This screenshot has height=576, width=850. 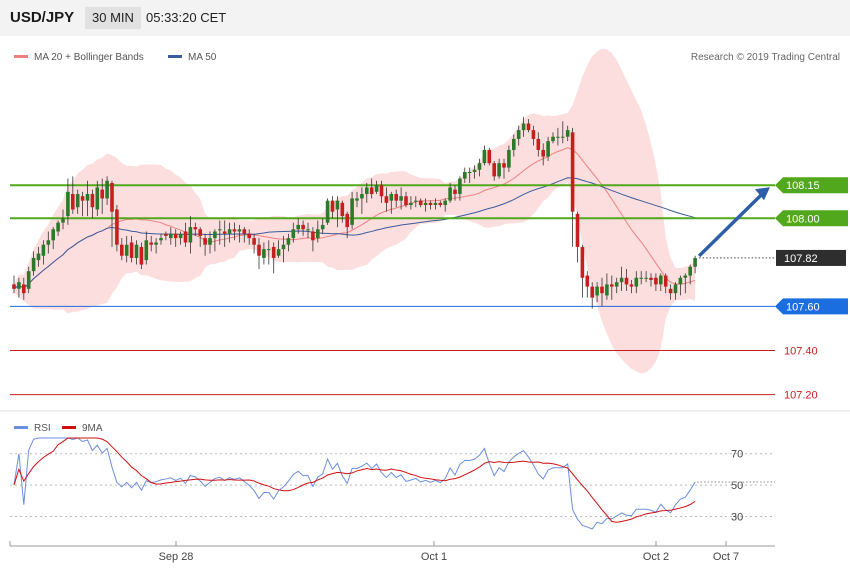 I want to click on level-label-107-60: 107.60, so click(x=803, y=307).